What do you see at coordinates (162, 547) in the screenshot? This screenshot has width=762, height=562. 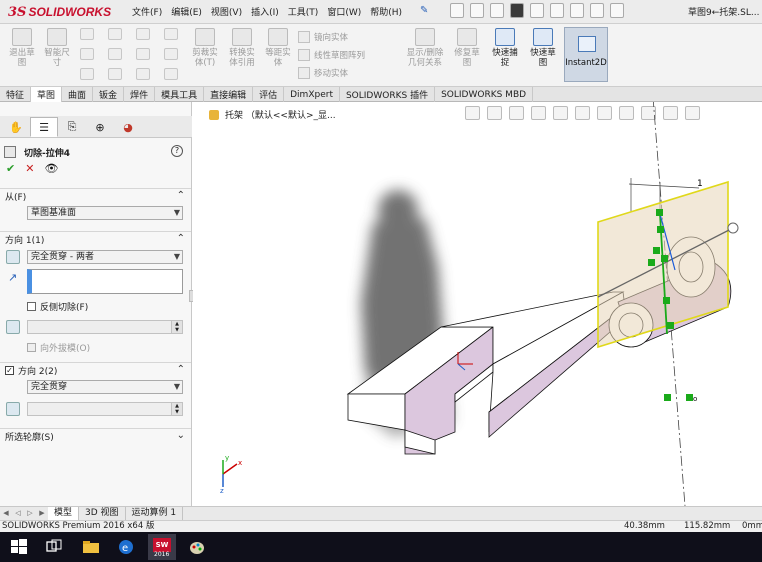 I see `solidworks-taskbar-button: SW 2016` at bounding box center [162, 547].